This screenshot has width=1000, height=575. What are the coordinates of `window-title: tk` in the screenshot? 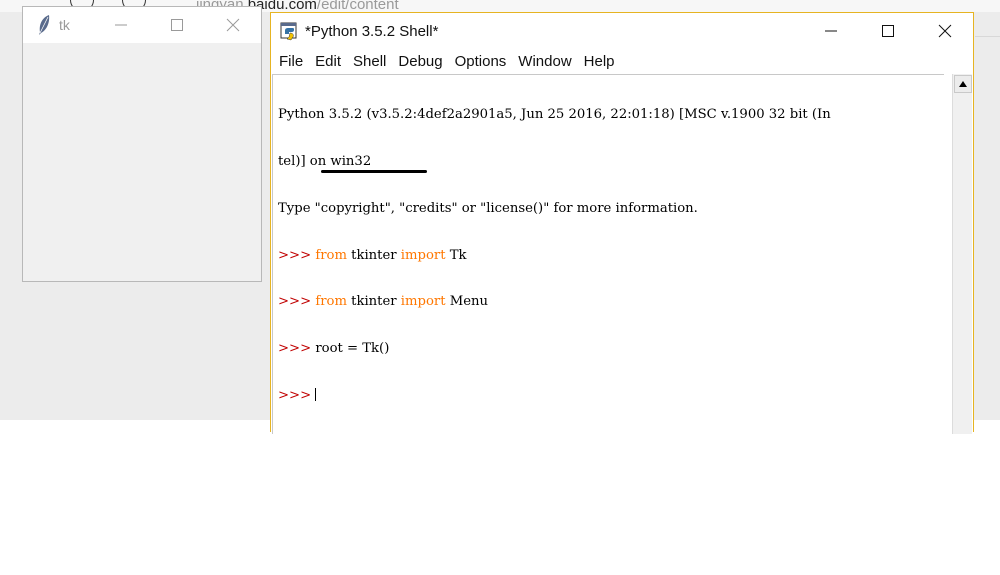 It's located at (64, 25).